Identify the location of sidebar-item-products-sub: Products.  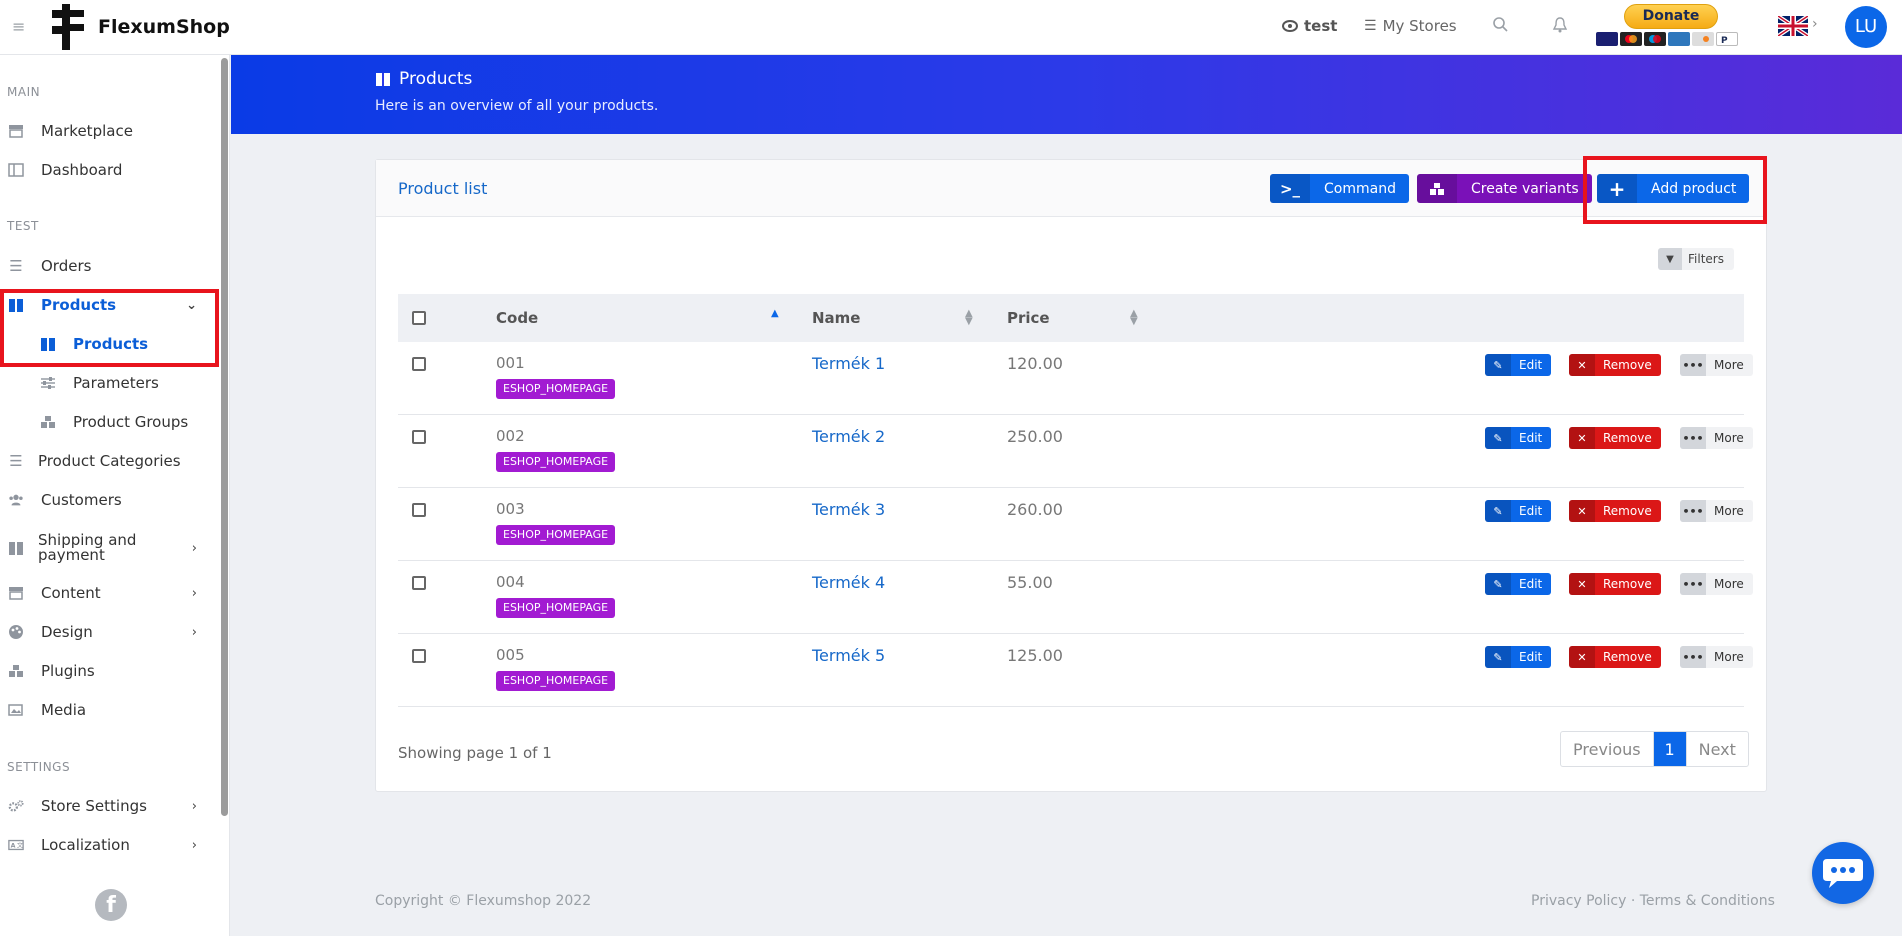
(106, 344).